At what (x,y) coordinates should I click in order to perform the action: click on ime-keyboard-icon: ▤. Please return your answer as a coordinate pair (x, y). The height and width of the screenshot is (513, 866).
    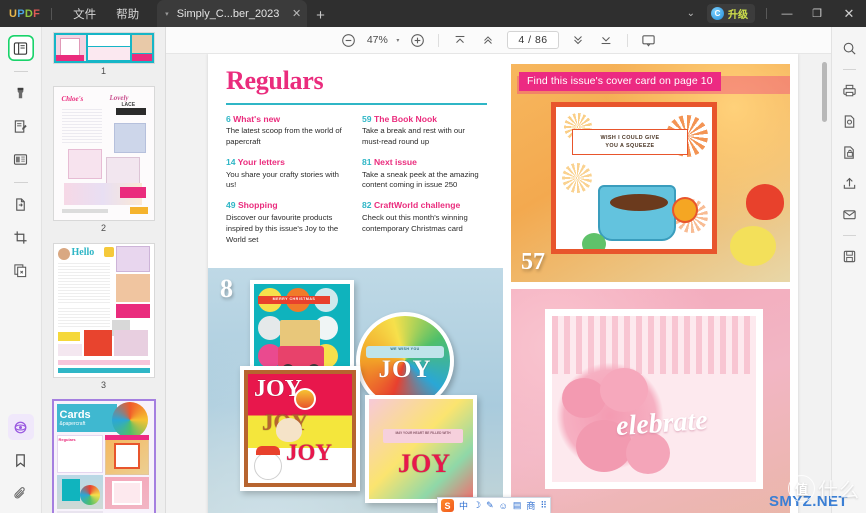
    Looking at the image, I should click on (517, 505).